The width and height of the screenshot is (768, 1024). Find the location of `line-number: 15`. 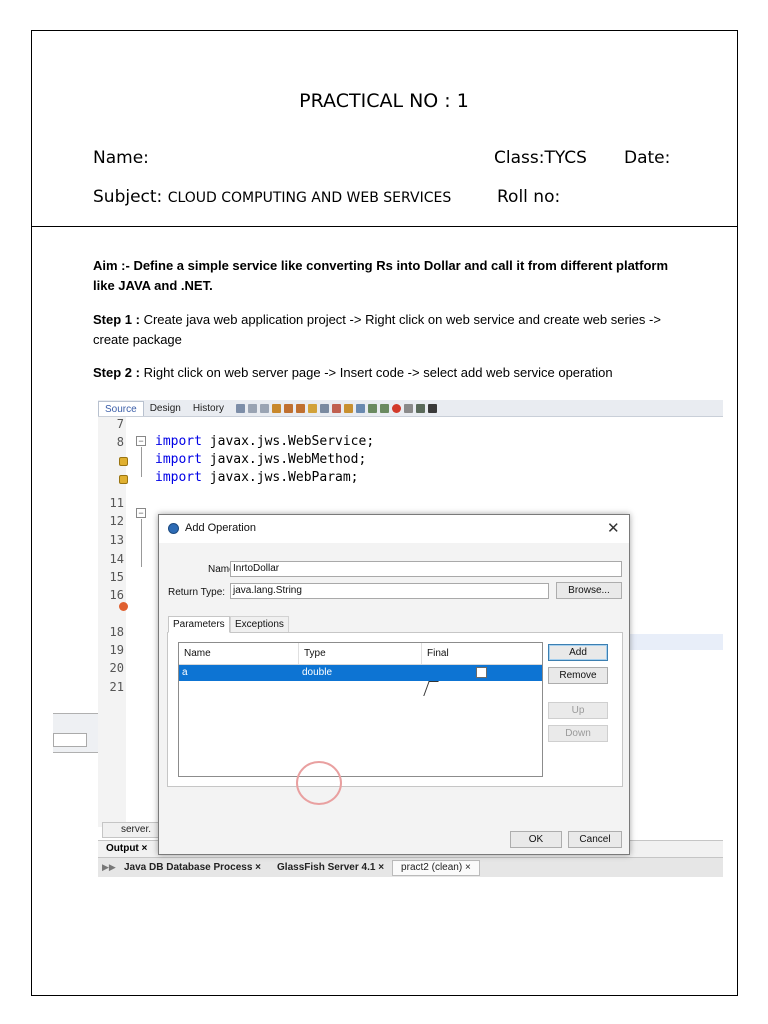

line-number: 15 is located at coordinates (116, 577).